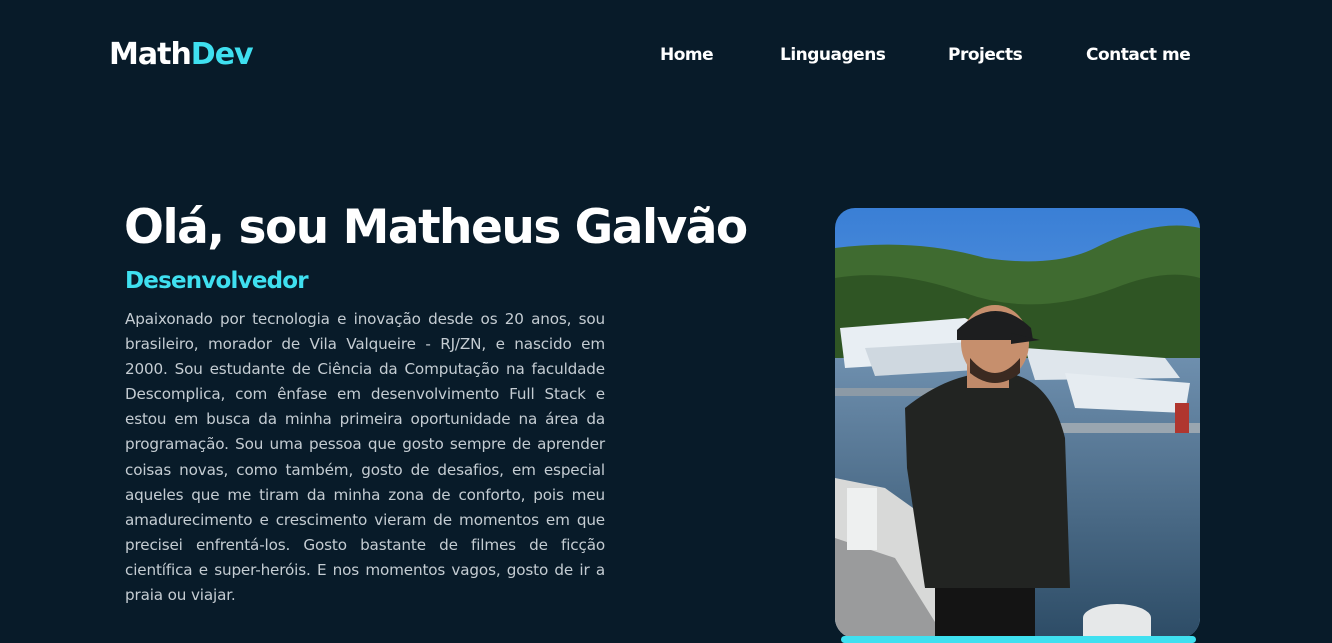  I want to click on nav-contact: Contact me, so click(1138, 55).